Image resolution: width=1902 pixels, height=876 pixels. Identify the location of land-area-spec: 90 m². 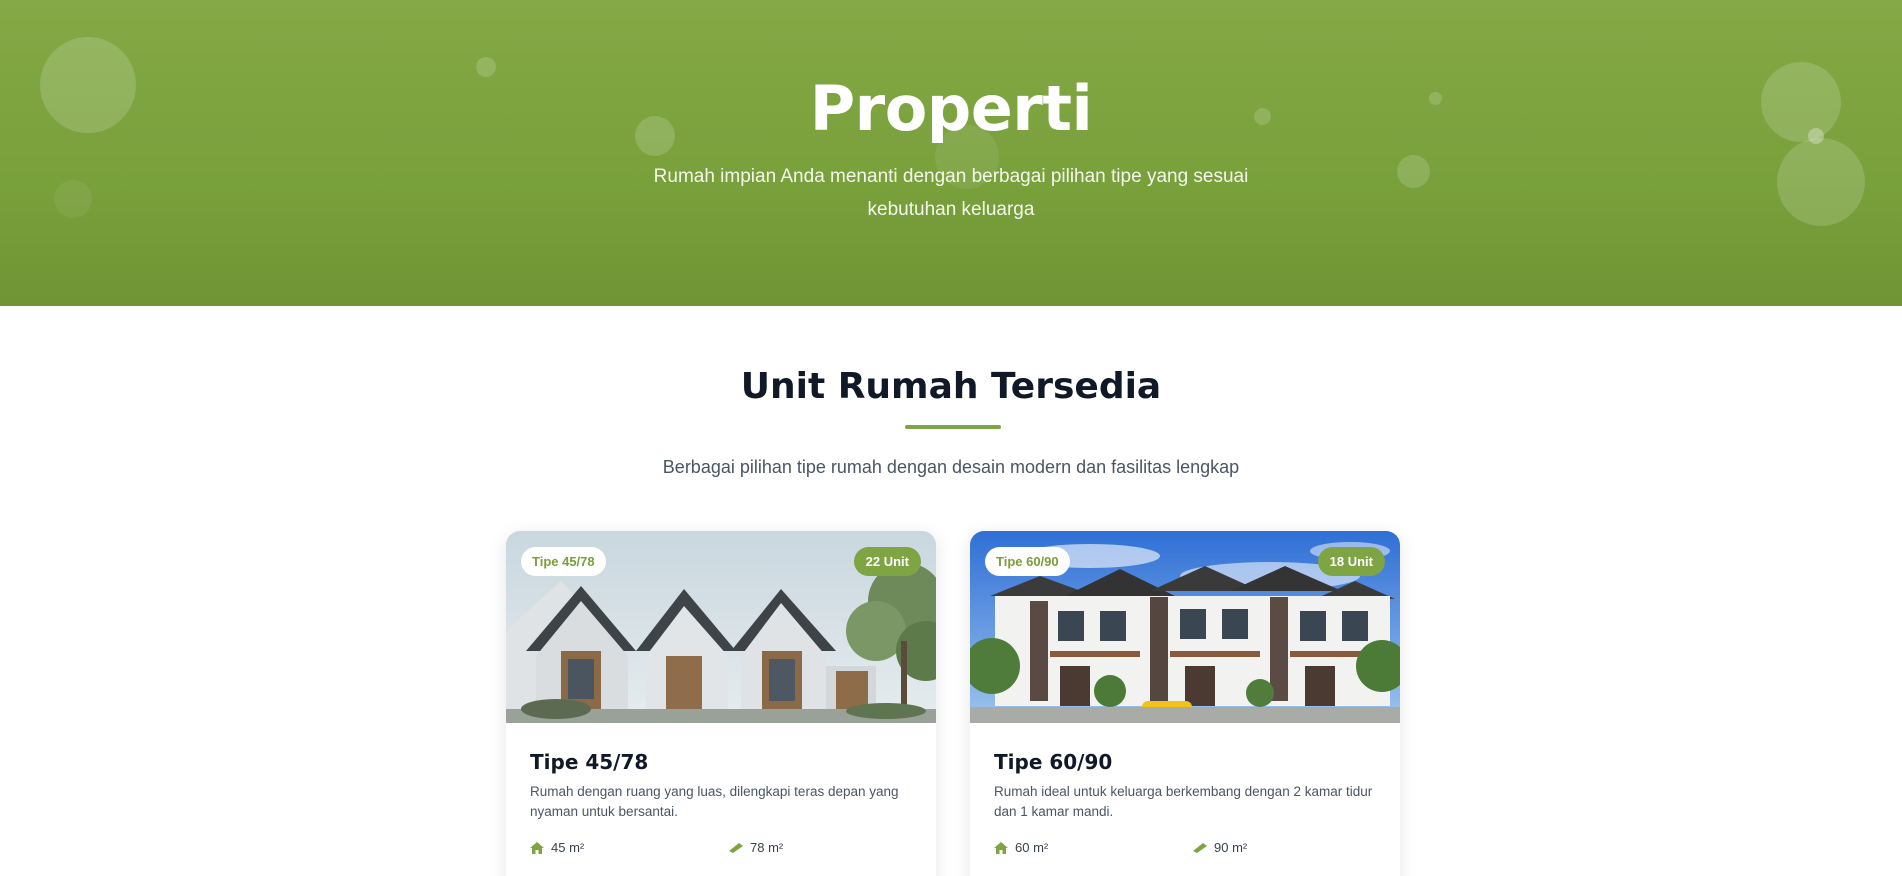
(1220, 847).